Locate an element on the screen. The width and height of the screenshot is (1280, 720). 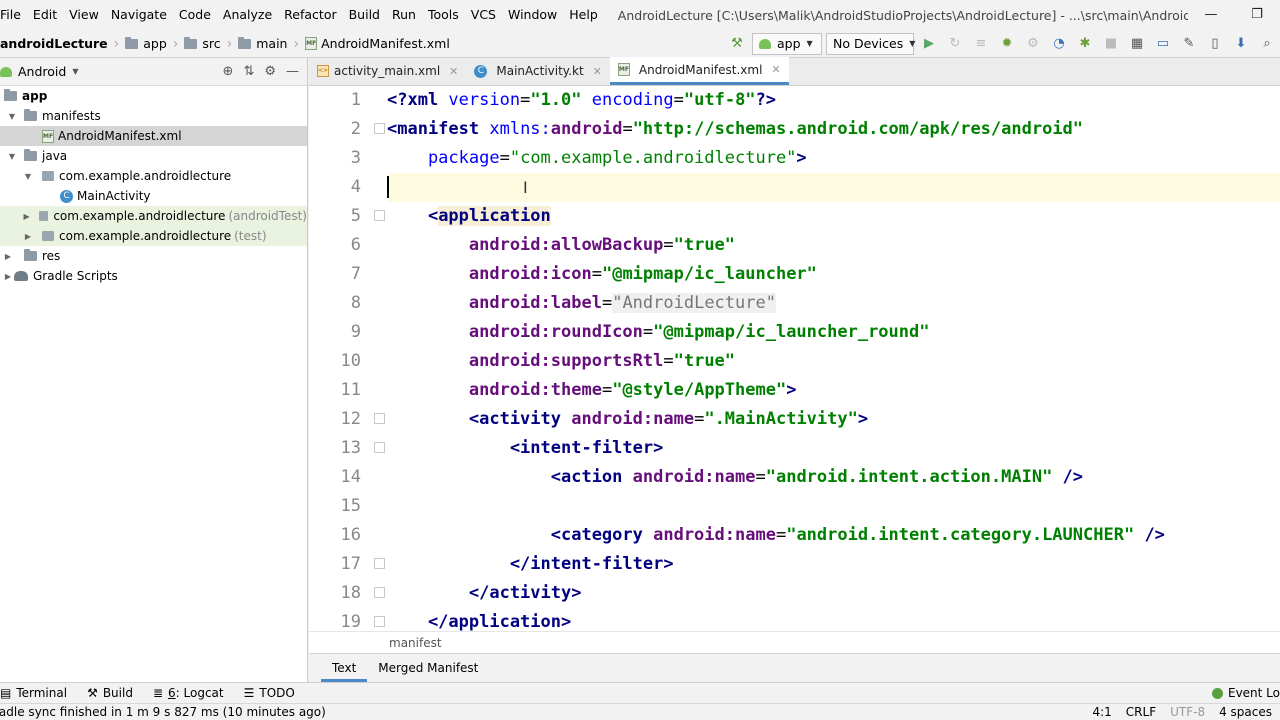
tree-item-app: app is located at coordinates (153, 96).